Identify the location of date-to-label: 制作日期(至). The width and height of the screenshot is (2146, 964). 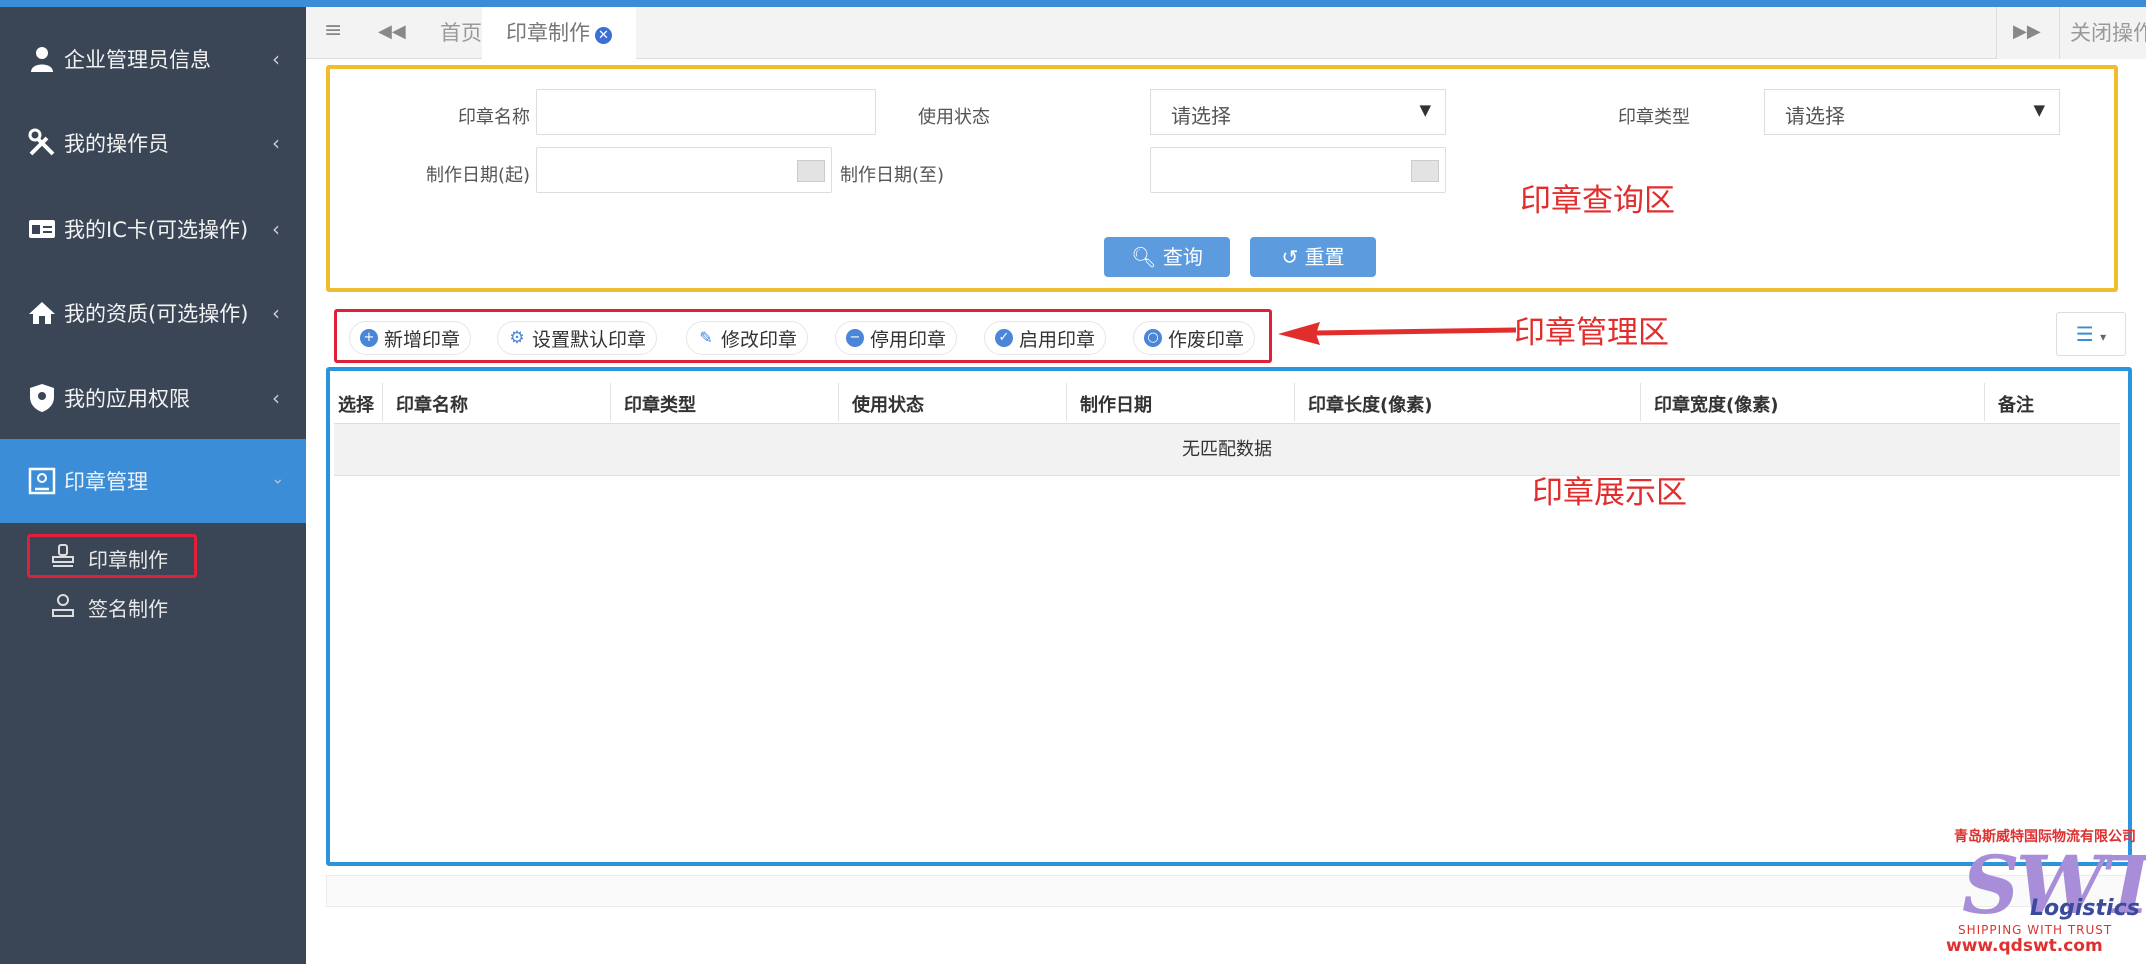
(891, 175).